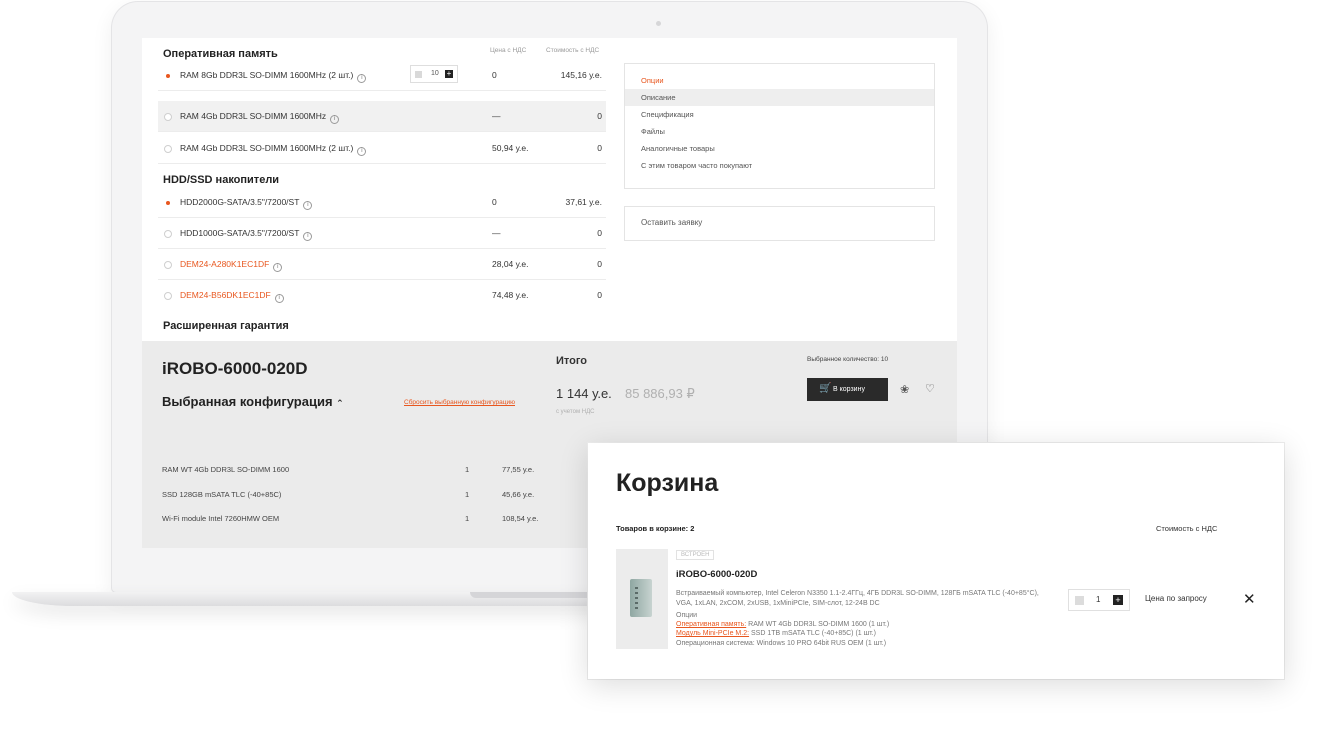 This screenshot has height=739, width=1340. I want to click on close-icon: ✕, so click(1249, 599).